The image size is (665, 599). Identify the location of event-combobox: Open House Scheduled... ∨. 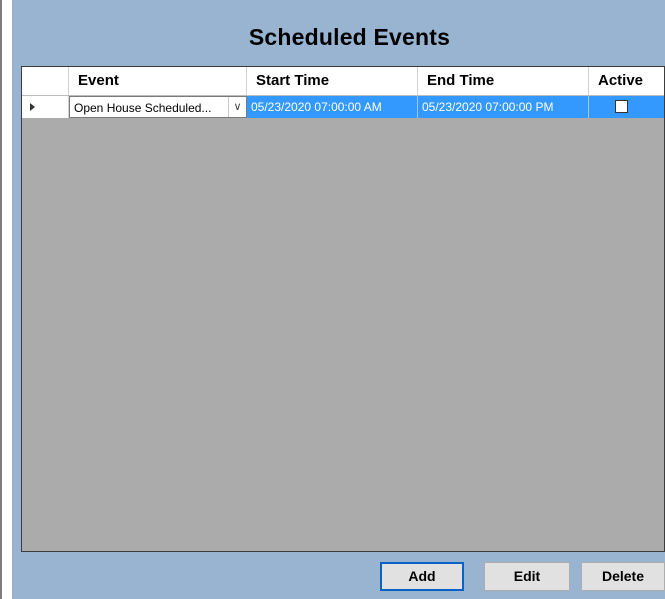
(158, 107).